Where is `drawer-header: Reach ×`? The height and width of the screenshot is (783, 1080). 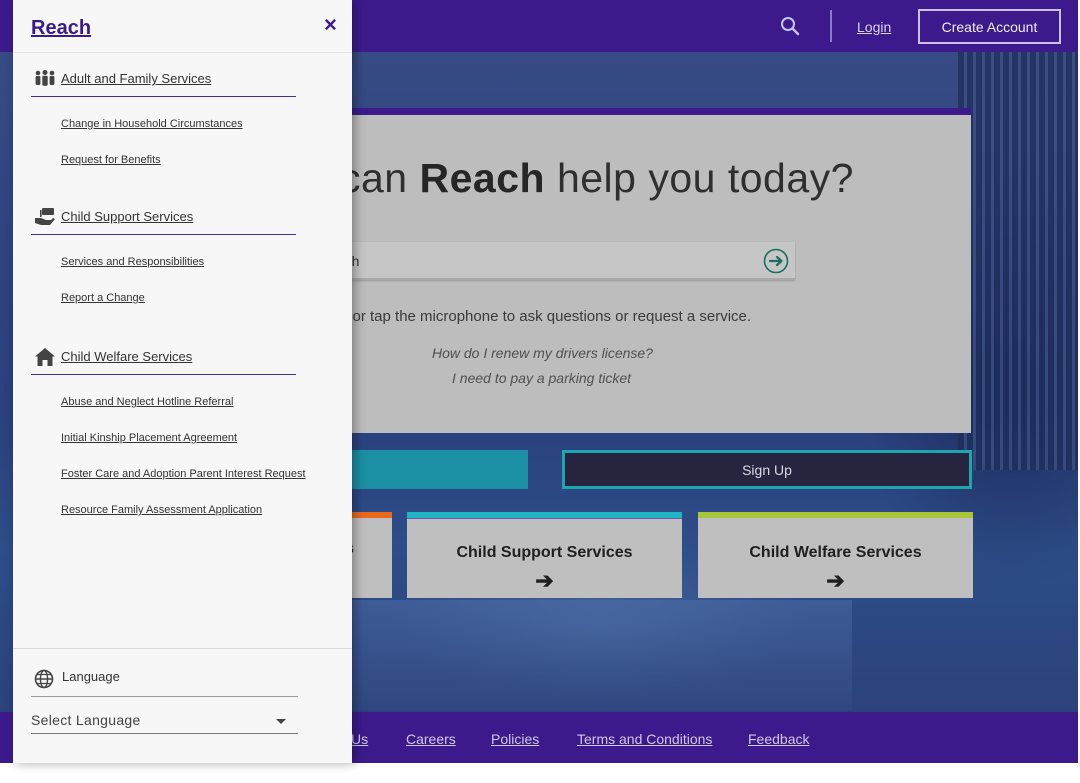
drawer-header: Reach × is located at coordinates (182, 26).